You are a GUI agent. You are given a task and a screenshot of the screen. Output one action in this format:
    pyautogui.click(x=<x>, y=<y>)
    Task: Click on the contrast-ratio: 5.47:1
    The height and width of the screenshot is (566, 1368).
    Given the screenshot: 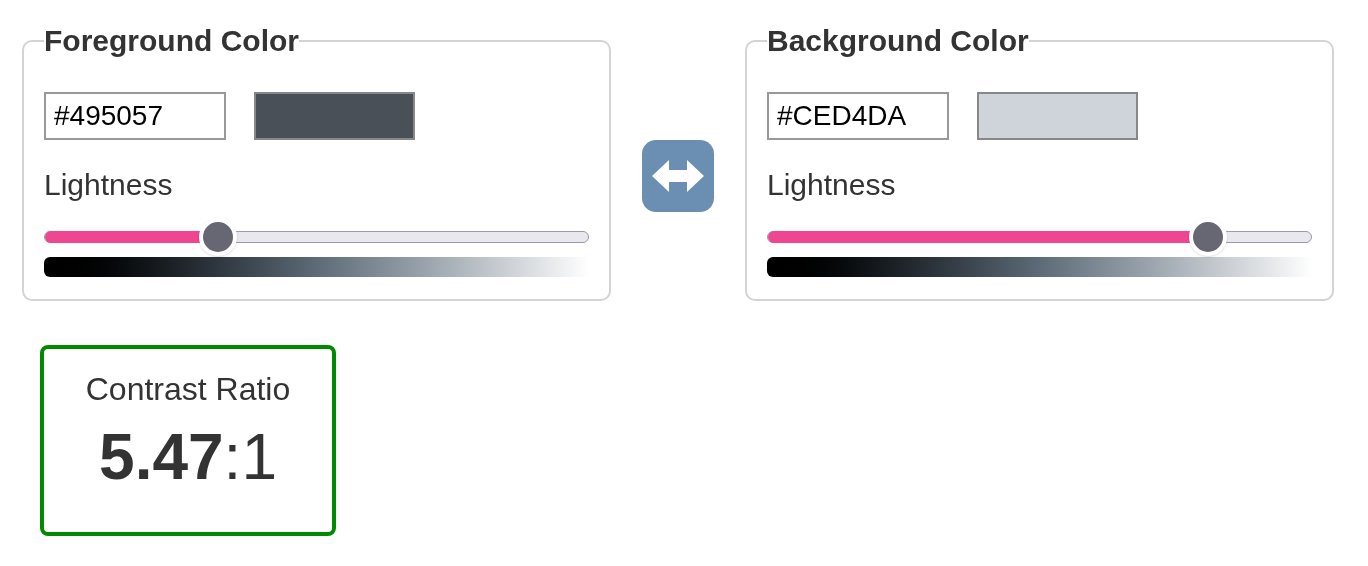 What is the action you would take?
    pyautogui.click(x=188, y=457)
    